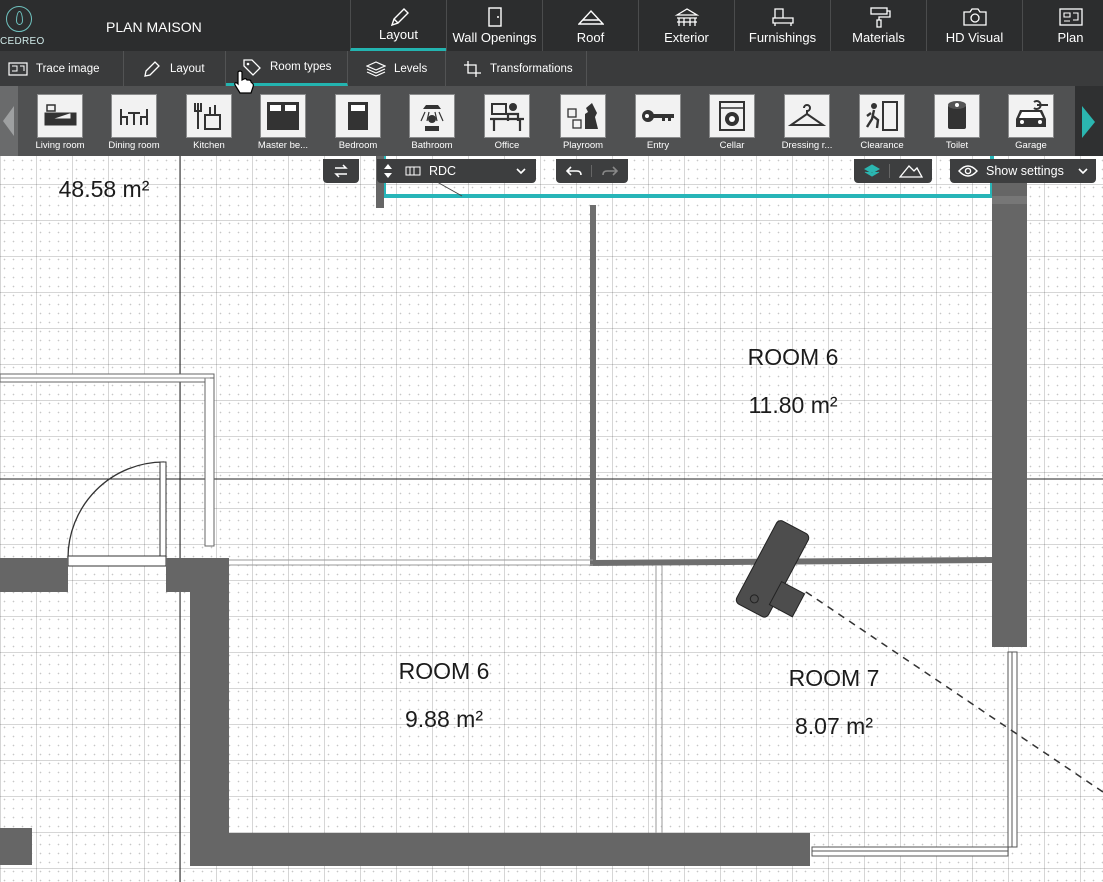  What do you see at coordinates (283, 116) in the screenshot?
I see `double-bed-icon` at bounding box center [283, 116].